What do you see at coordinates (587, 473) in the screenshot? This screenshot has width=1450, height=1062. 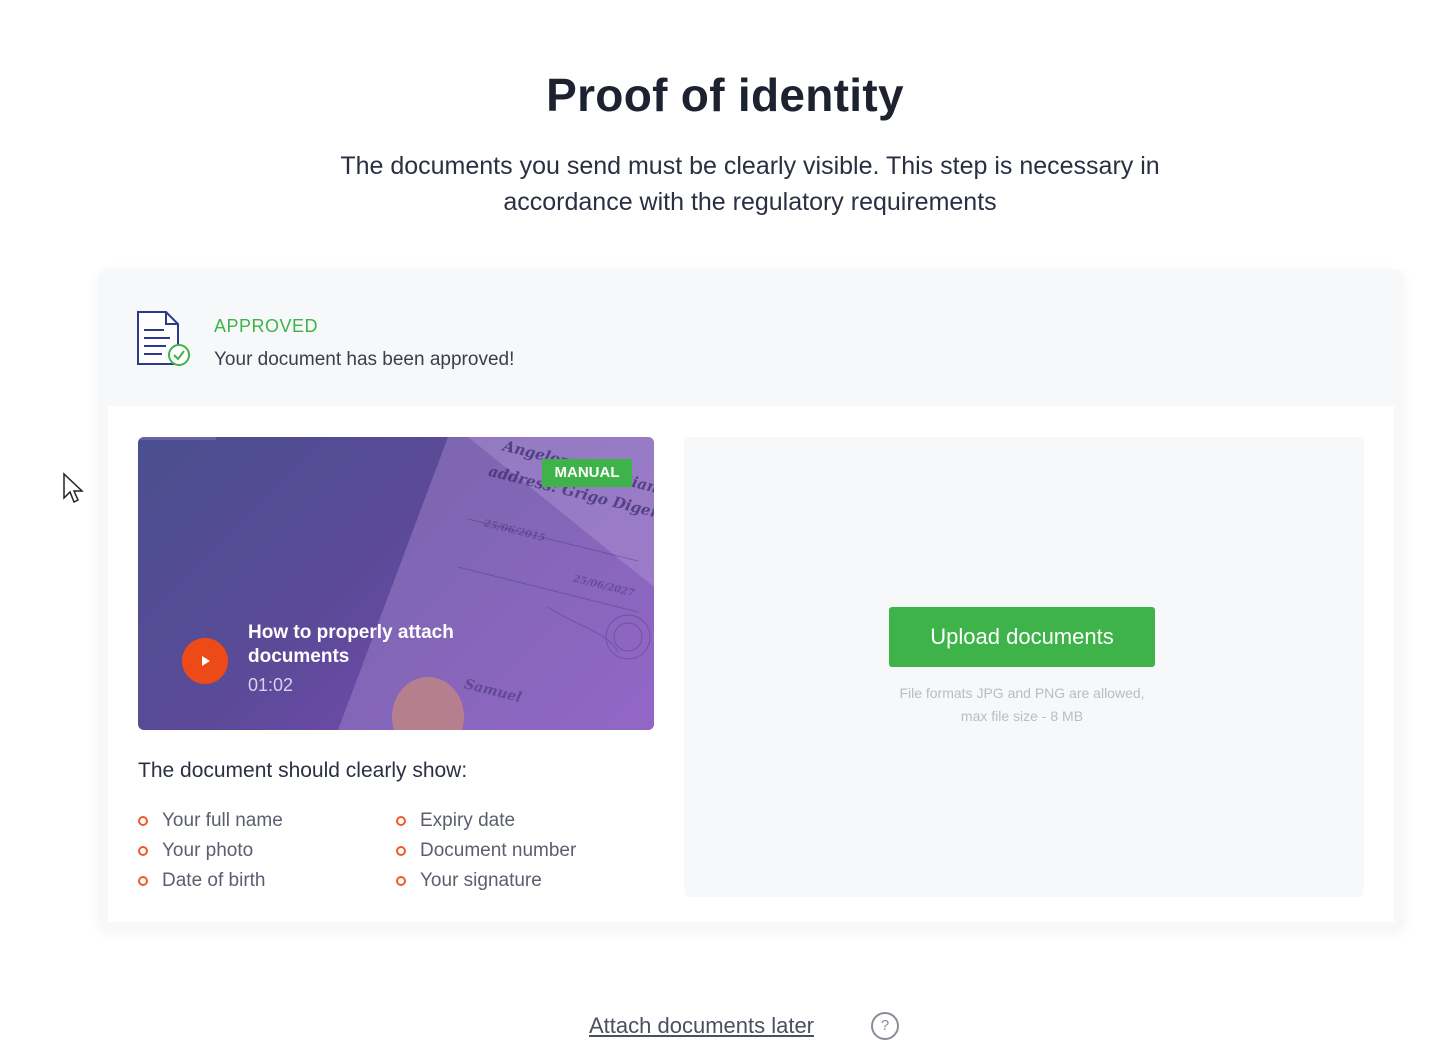 I see `manual-badge: MANUAL` at bounding box center [587, 473].